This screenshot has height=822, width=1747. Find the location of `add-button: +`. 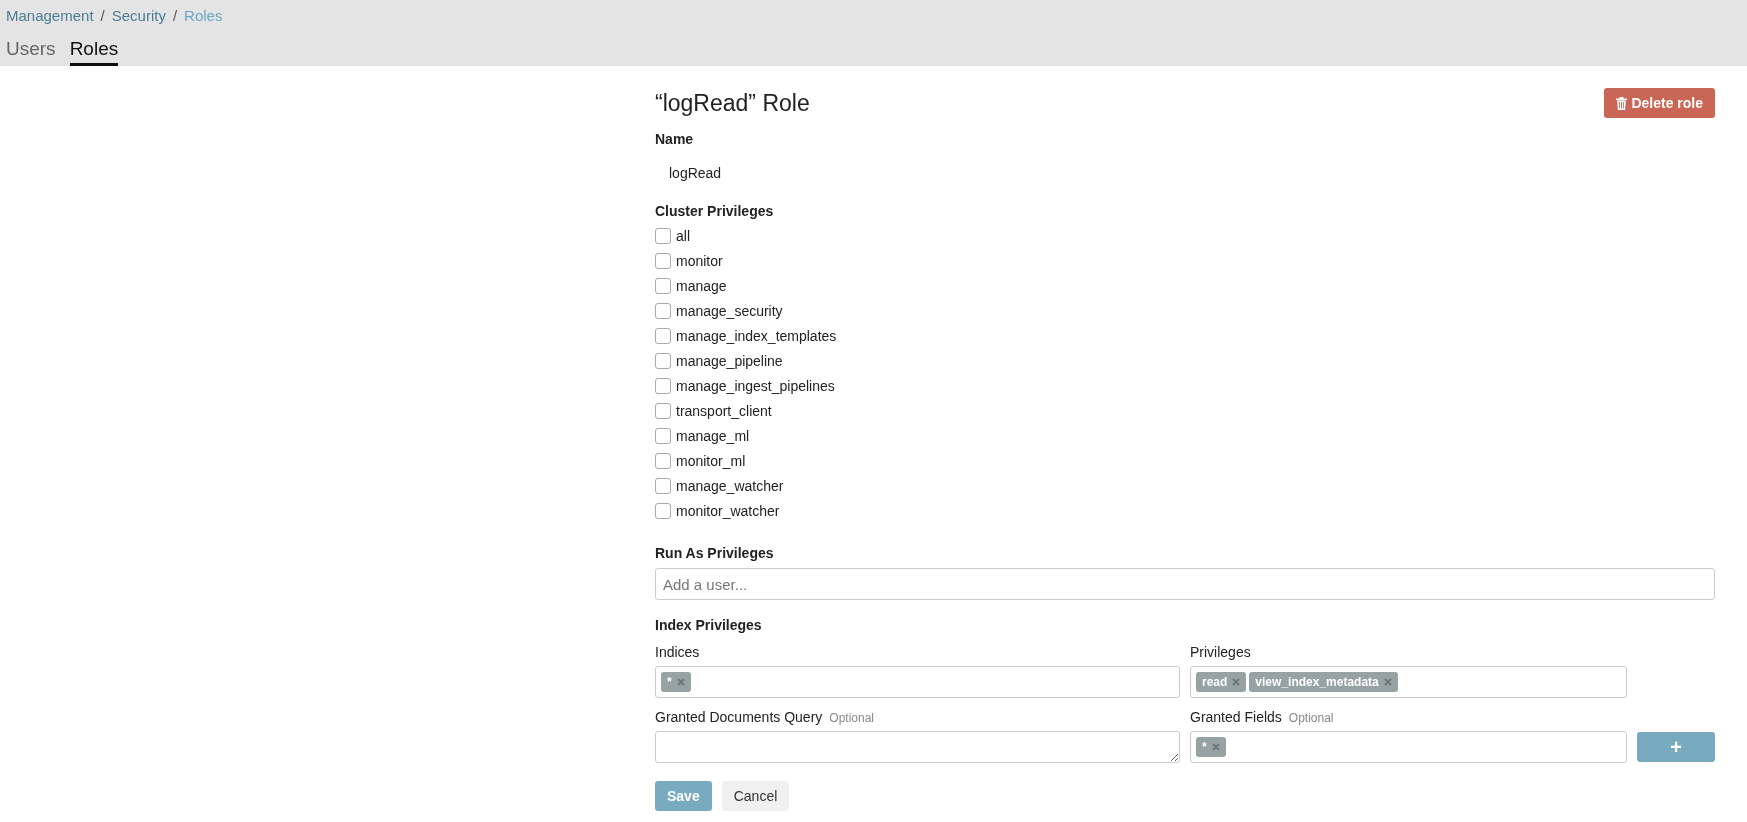

add-button: + is located at coordinates (1676, 747).